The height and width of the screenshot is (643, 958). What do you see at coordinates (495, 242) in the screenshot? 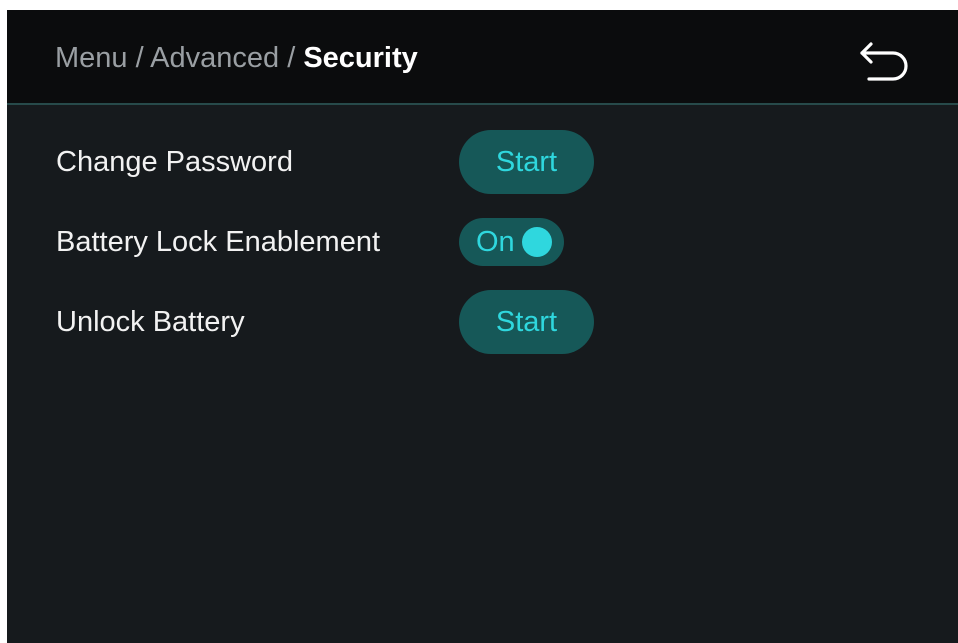
I see `toggle-state-label: On` at bounding box center [495, 242].